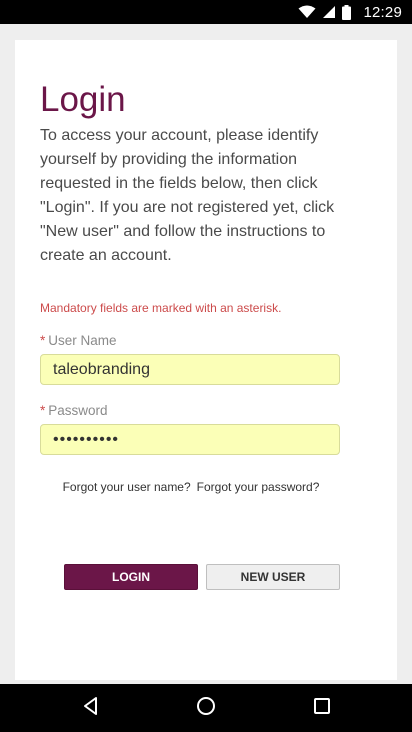 The height and width of the screenshot is (732, 412). I want to click on home-icon, so click(206, 708).